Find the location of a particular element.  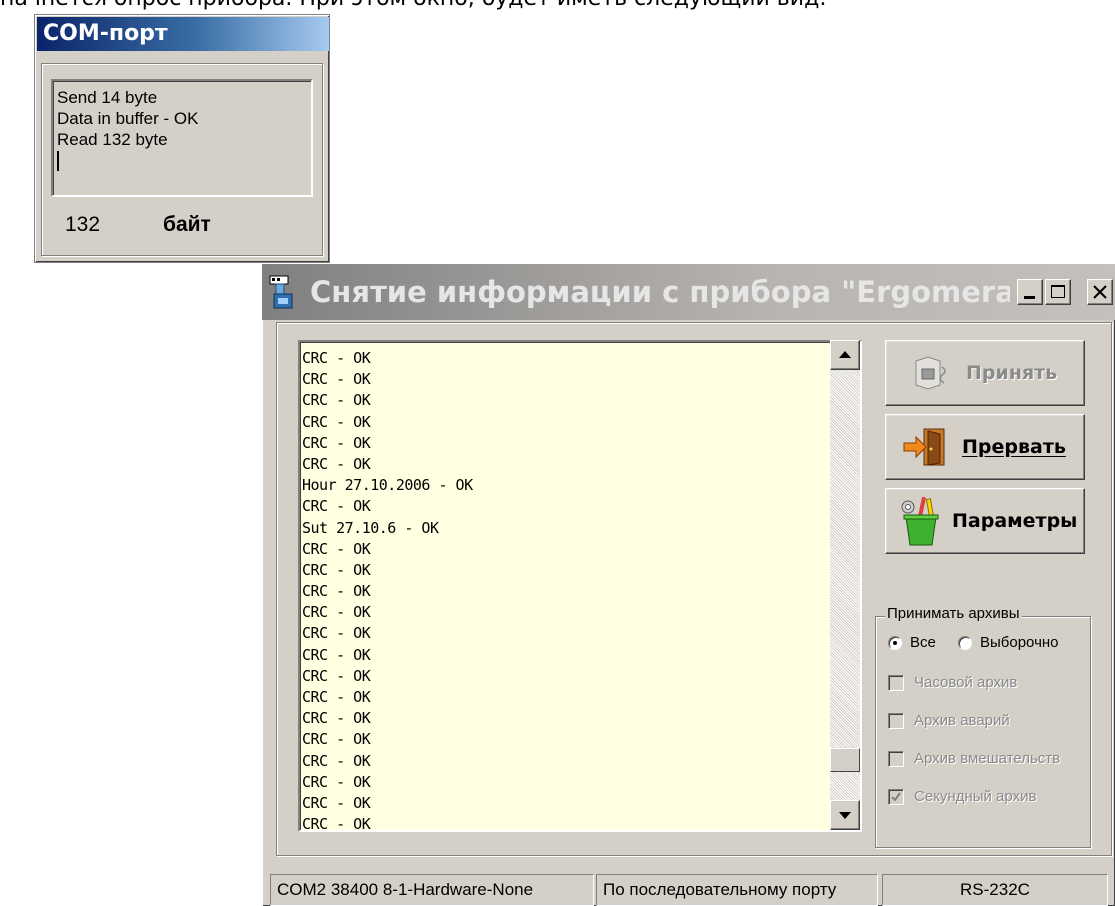

com-port-title: COM-порт is located at coordinates (183, 34).